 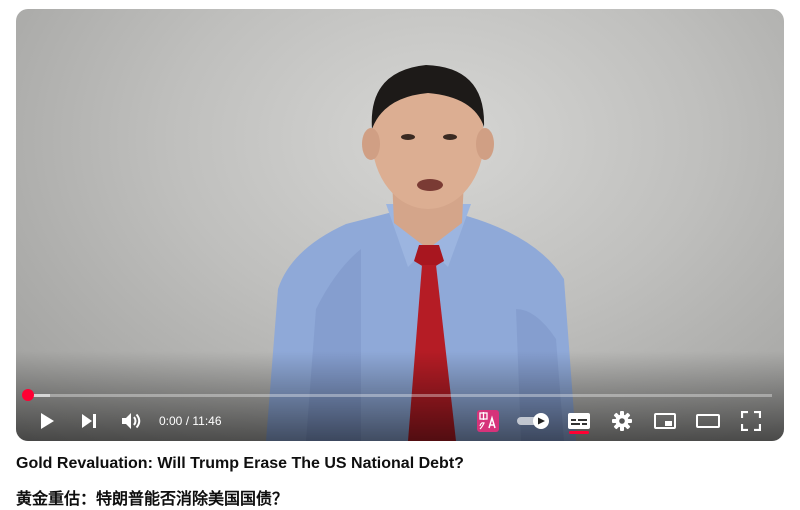 What do you see at coordinates (400, 421) in the screenshot?
I see `player-controls: 0:00 / 11:46` at bounding box center [400, 421].